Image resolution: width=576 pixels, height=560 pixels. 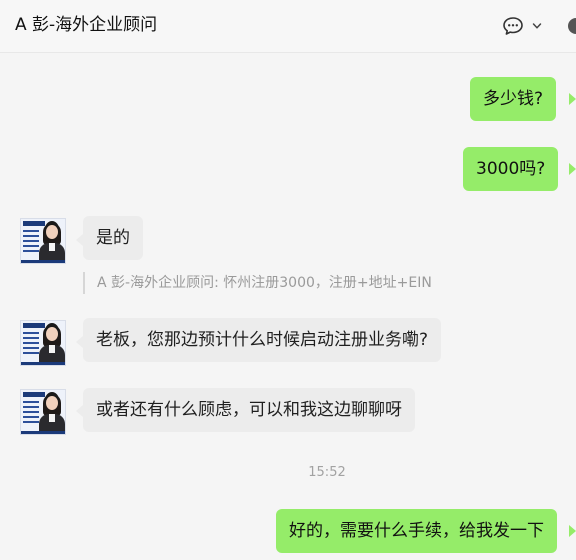 I want to click on message-bubble-sent: 多少钱?, so click(x=513, y=99).